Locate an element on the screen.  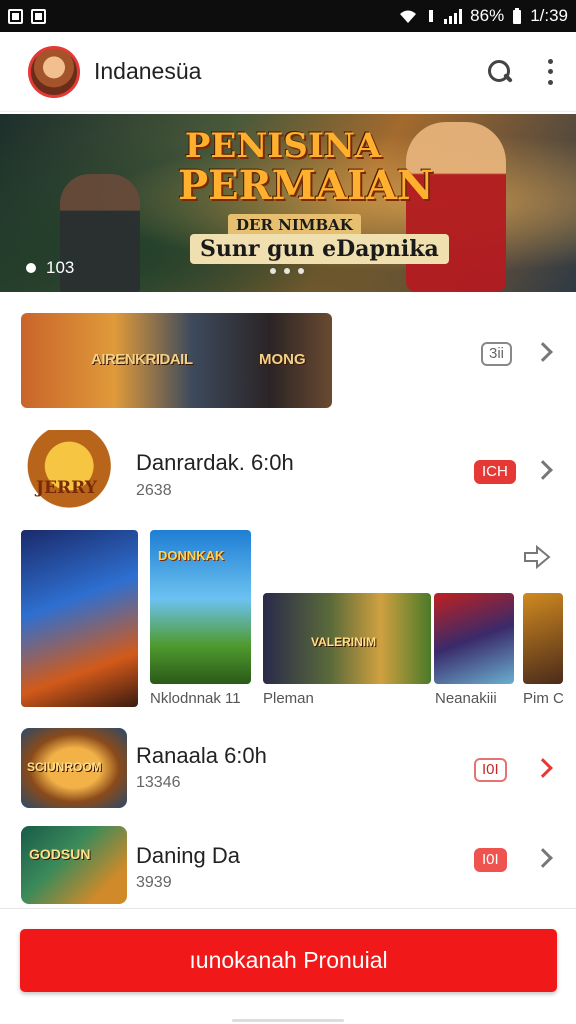
share-icon is located at coordinates (537, 557).